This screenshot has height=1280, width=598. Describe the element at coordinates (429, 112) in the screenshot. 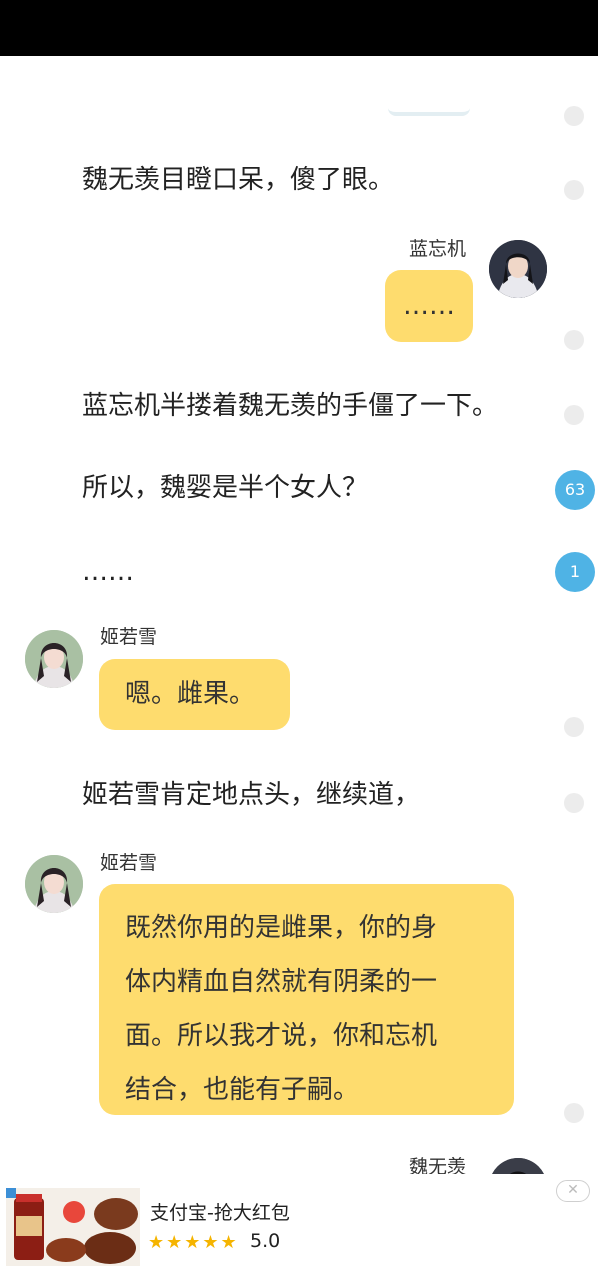

I see `previous-bubble-edge` at that location.